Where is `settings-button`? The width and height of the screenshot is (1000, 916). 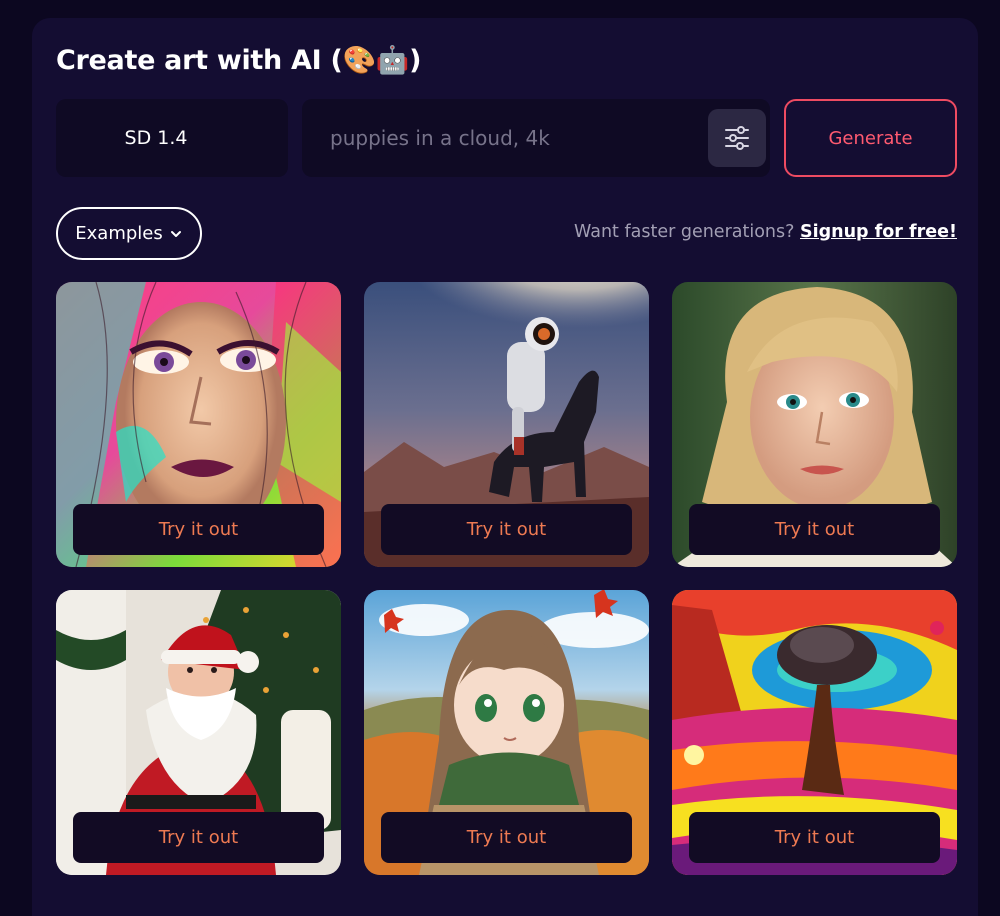
settings-button is located at coordinates (737, 138).